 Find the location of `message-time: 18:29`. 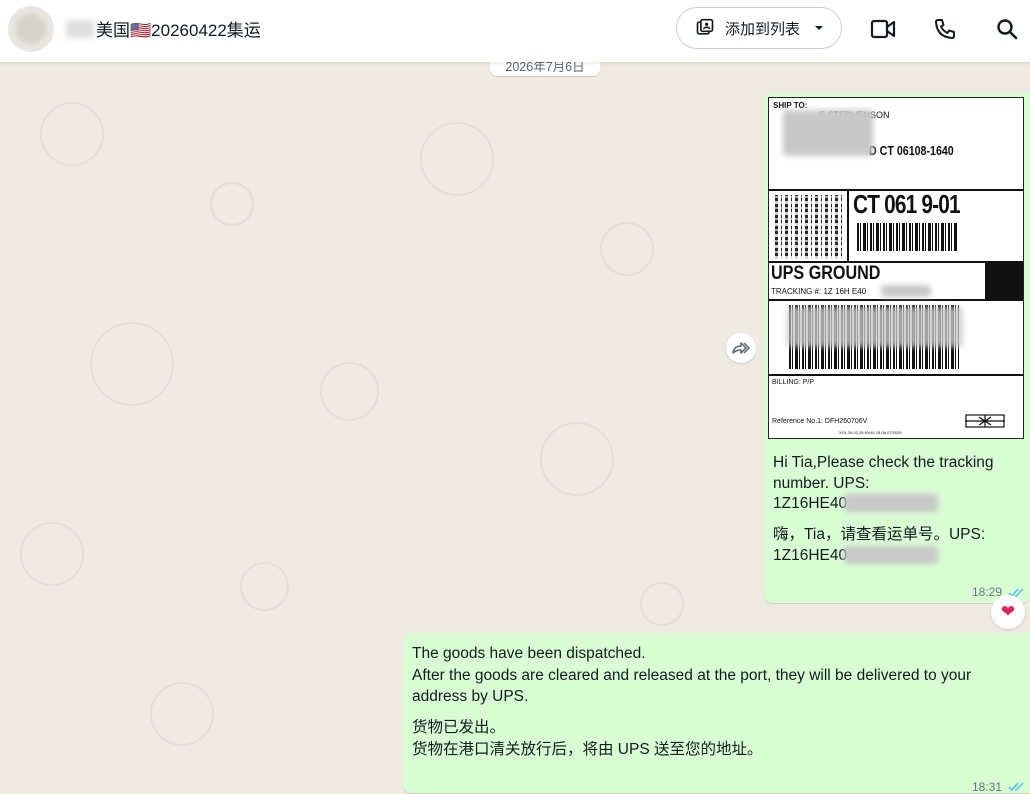

message-time: 18:29 is located at coordinates (987, 592).